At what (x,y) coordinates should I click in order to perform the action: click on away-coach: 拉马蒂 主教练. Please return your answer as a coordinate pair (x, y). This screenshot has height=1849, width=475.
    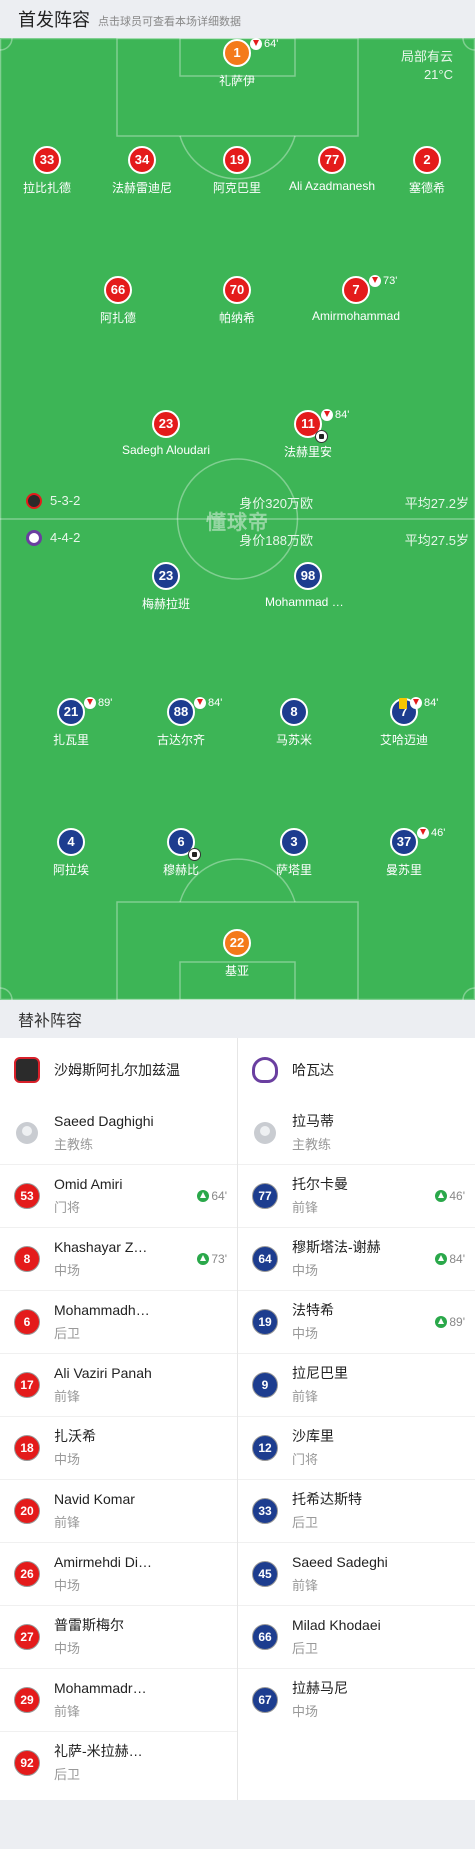
    Looking at the image, I should click on (356, 1132).